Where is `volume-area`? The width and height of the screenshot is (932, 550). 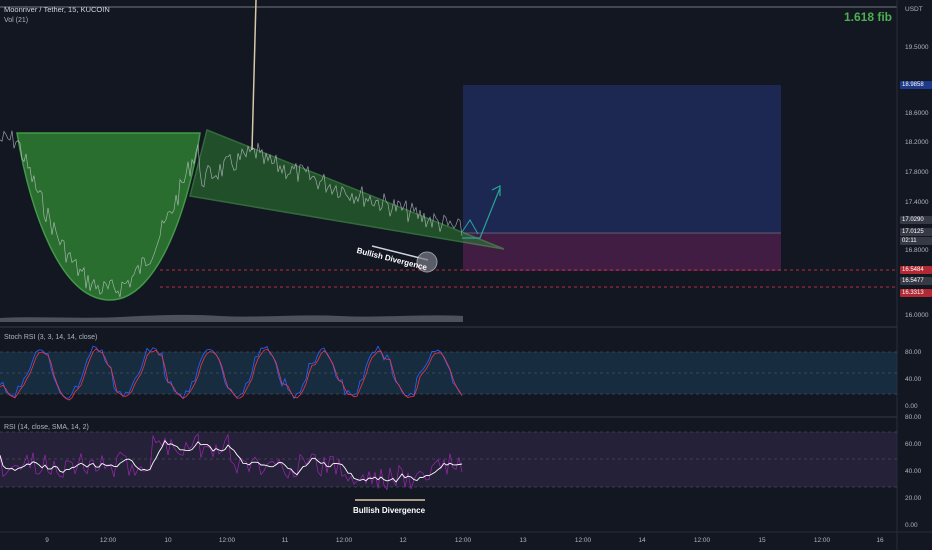
volume-area is located at coordinates (231, 318).